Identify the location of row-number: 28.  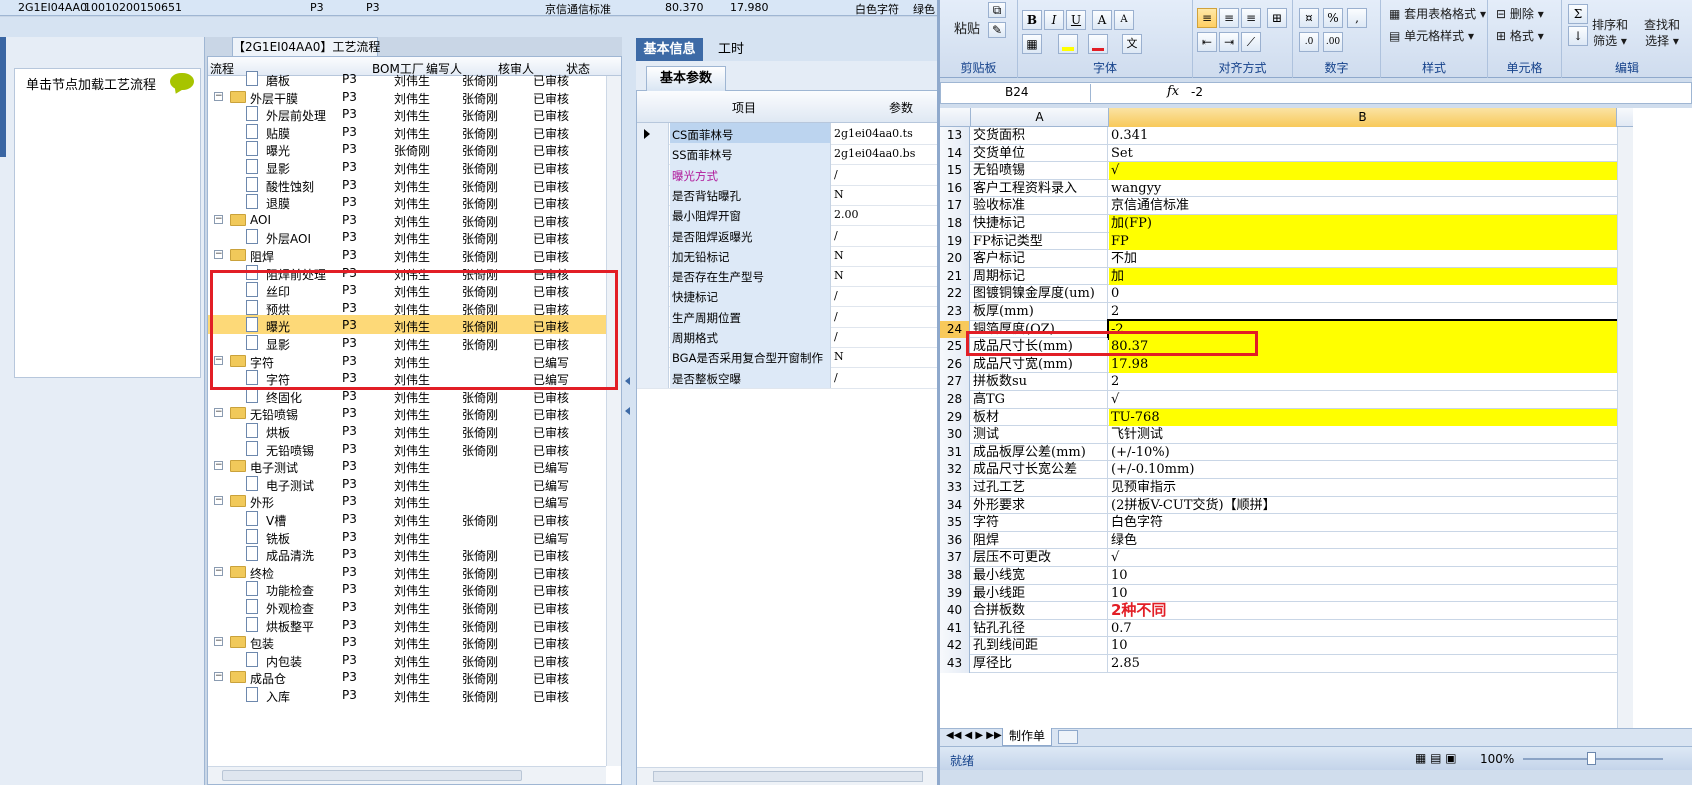
(955, 400).